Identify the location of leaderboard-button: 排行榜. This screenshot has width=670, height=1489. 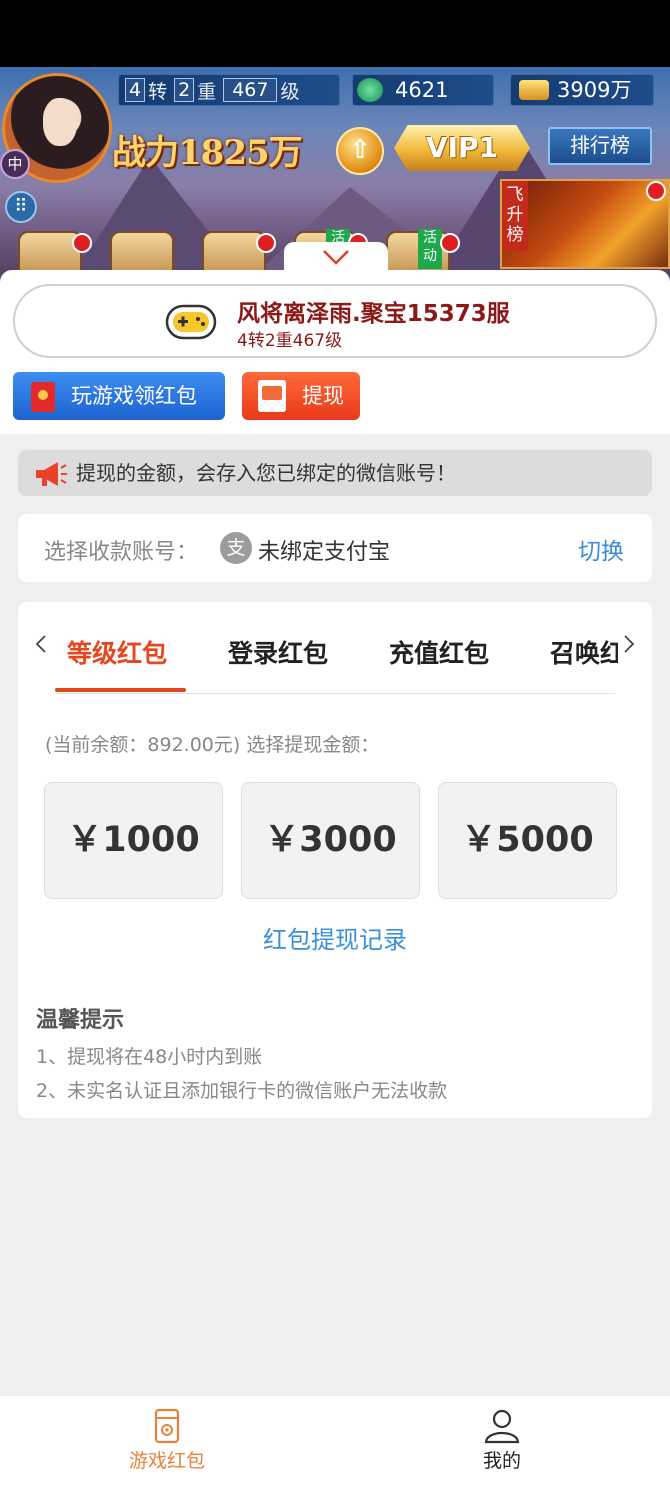
(600, 146).